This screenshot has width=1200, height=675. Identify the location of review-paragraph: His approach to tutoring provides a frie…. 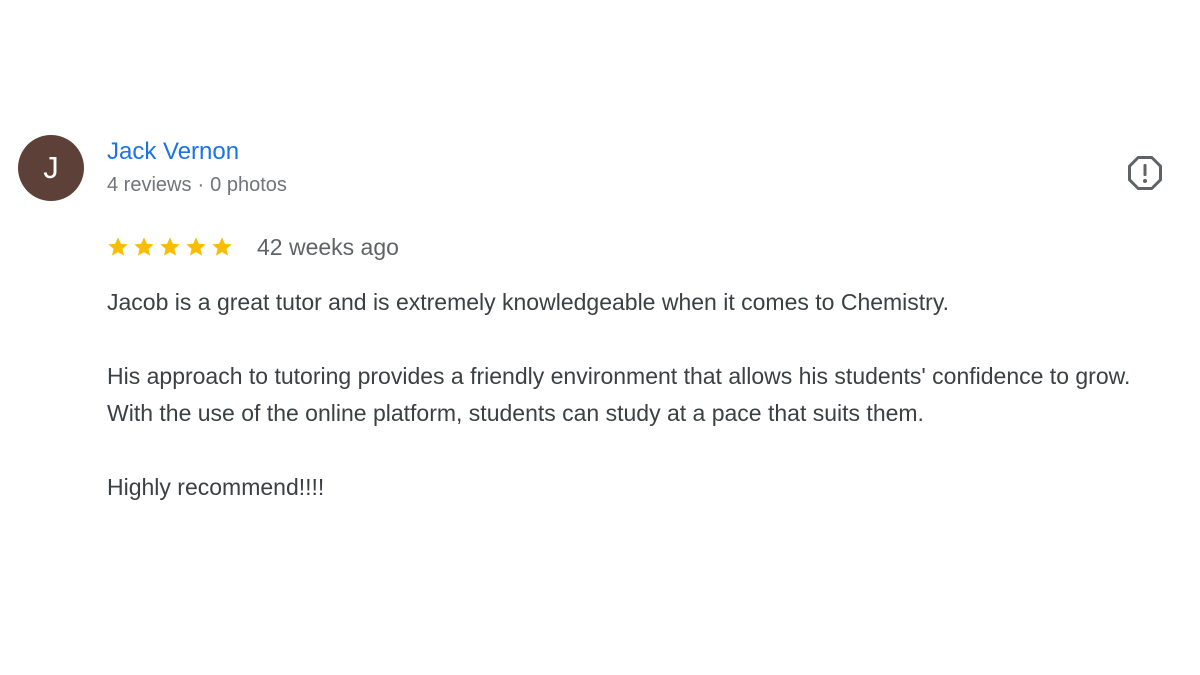
(622, 394).